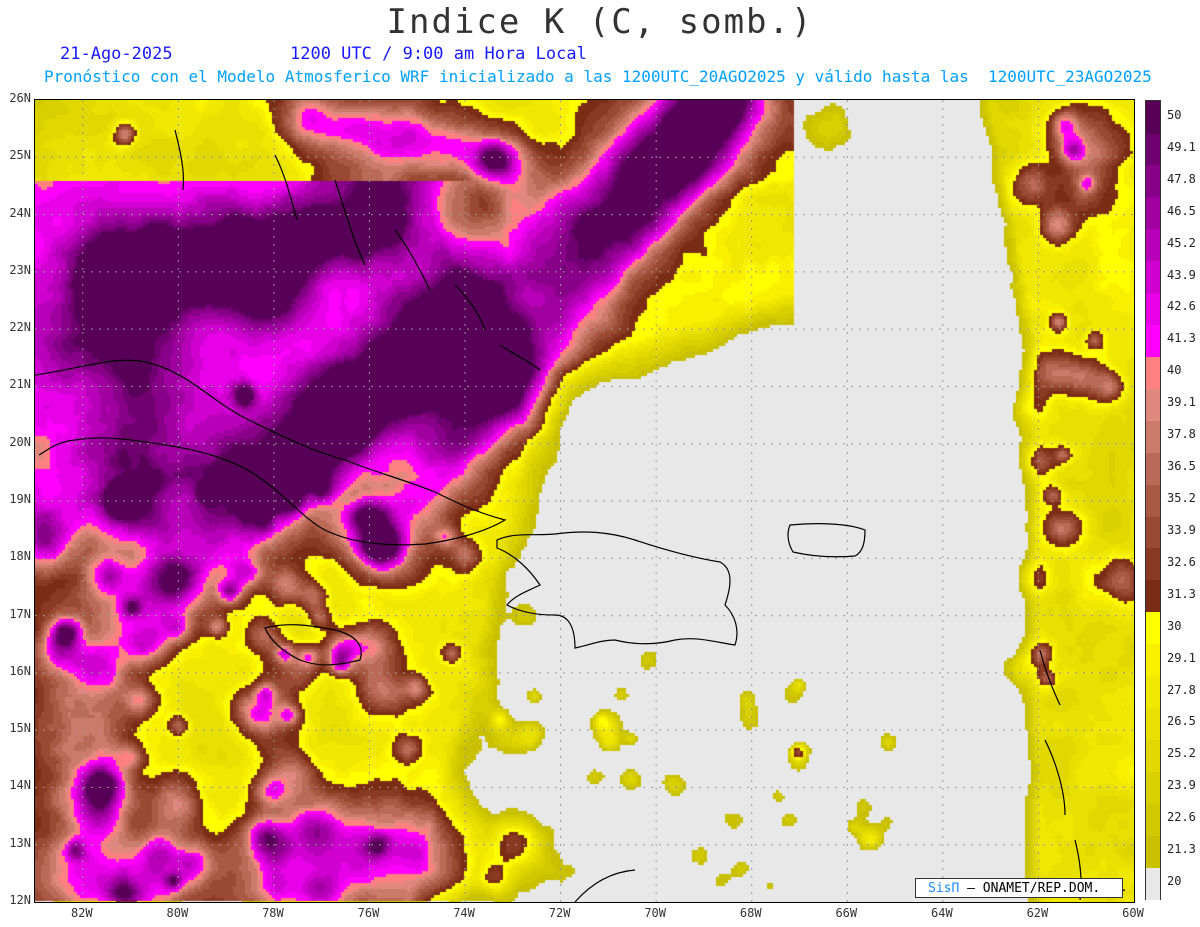  I want to click on lat-tick-label: 16N, so click(20, 670).